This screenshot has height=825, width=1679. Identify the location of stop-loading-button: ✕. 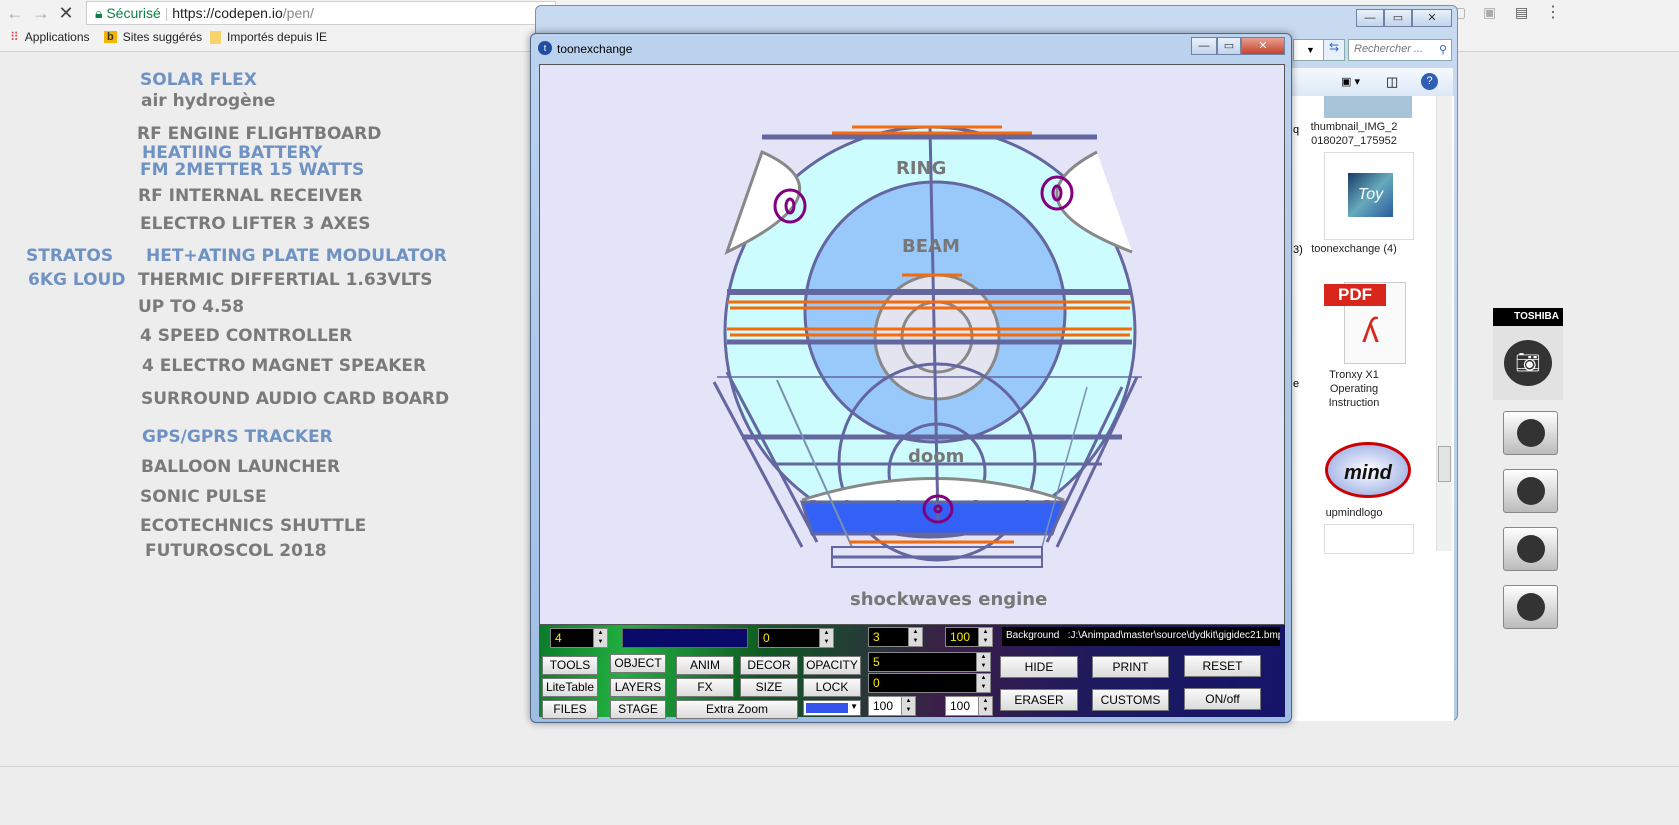
(66, 13).